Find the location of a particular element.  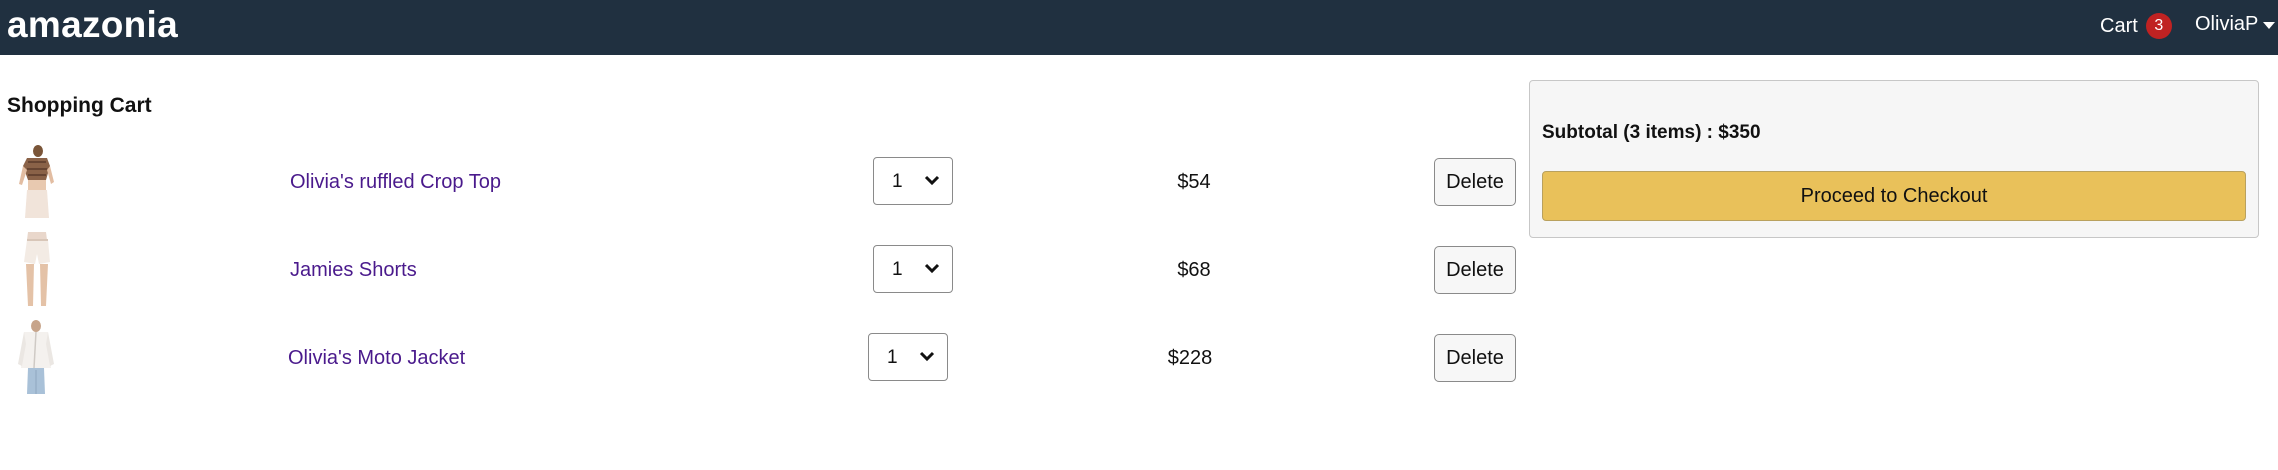

item-price: $228 is located at coordinates (1190, 358).